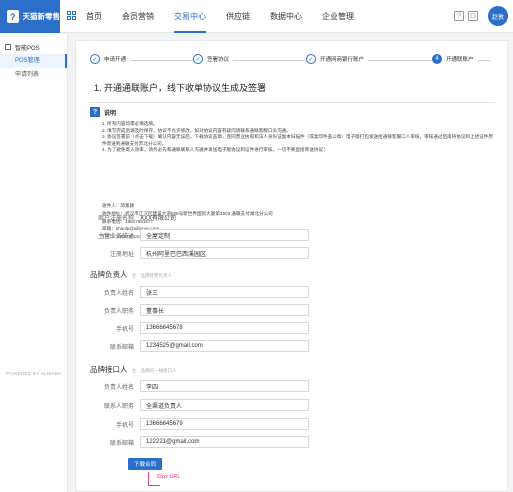 Image resolution: width=513 pixels, height=492 pixels. I want to click on step-number: 4, so click(437, 59).